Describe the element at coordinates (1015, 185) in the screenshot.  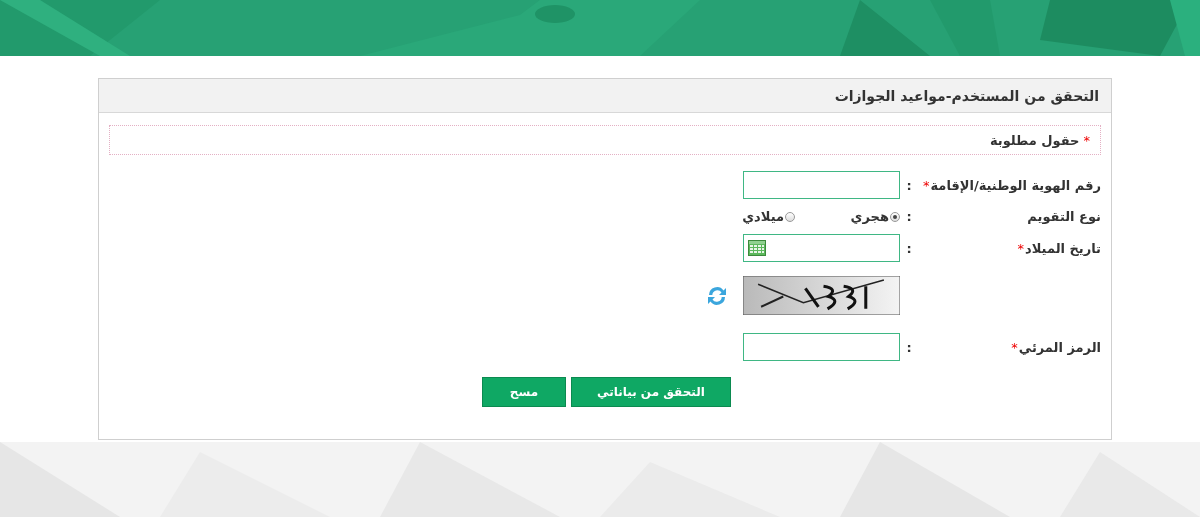
I see `field-label: رقم الهوية الوطنية/الإقامة` at that location.